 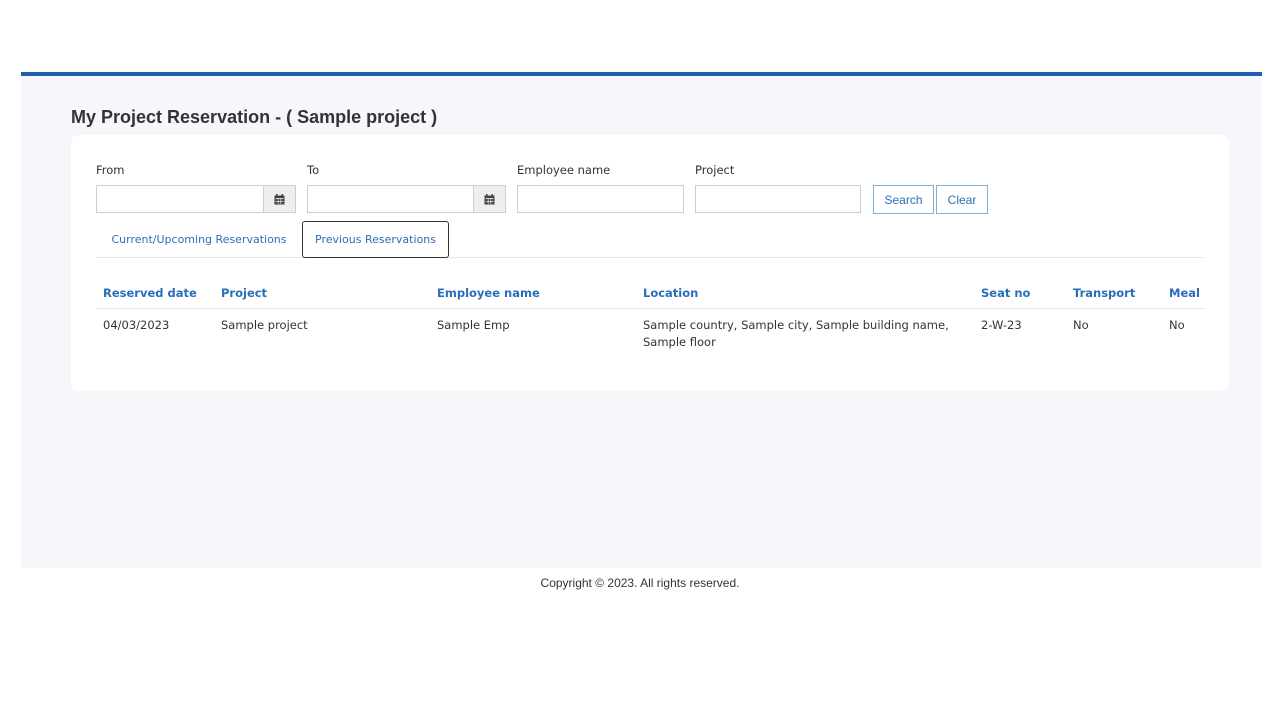 I want to click on cell-project: Sample project, so click(x=264, y=325).